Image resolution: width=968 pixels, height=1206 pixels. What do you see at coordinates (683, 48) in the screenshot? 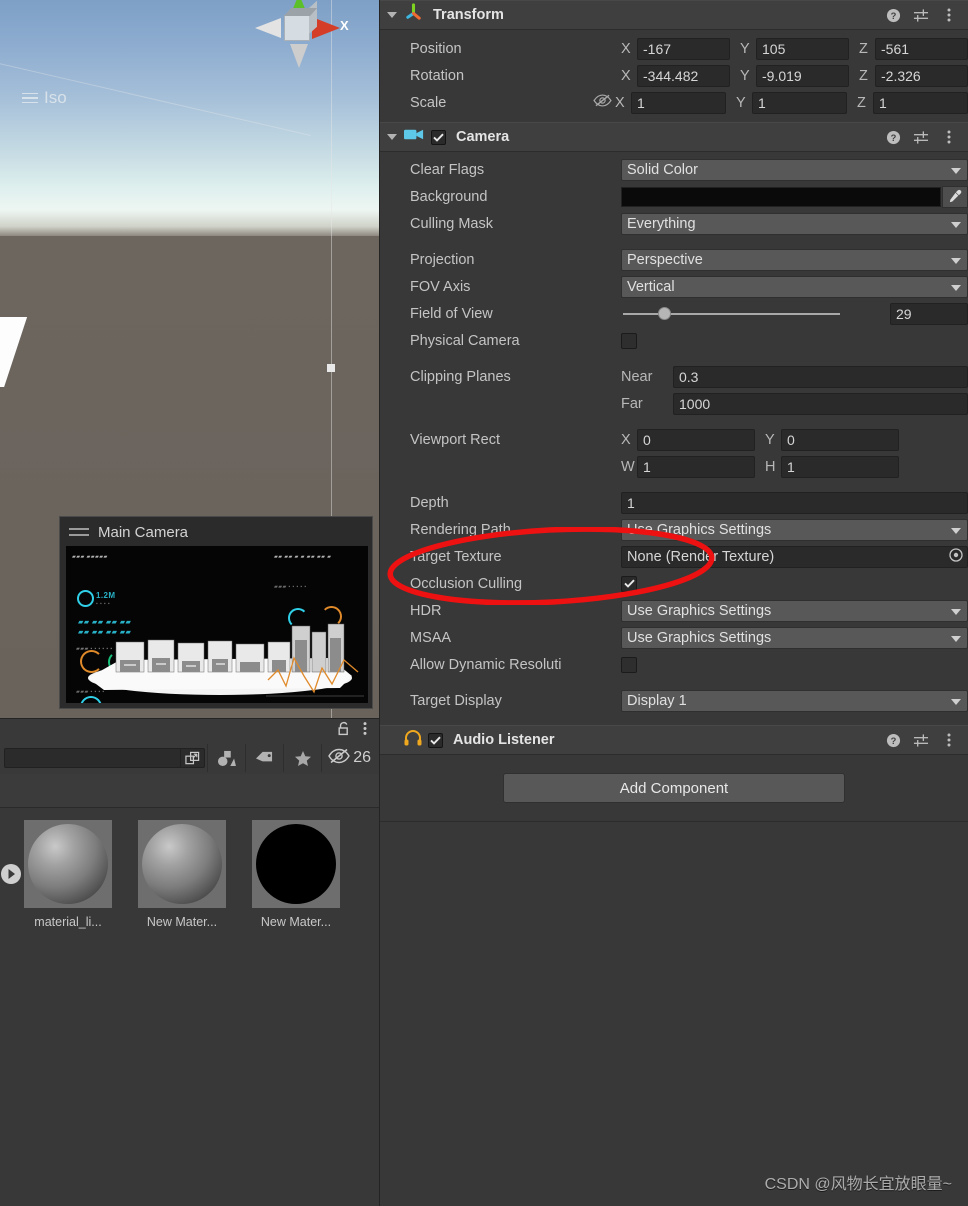
I see `position-x-input: -167` at bounding box center [683, 48].